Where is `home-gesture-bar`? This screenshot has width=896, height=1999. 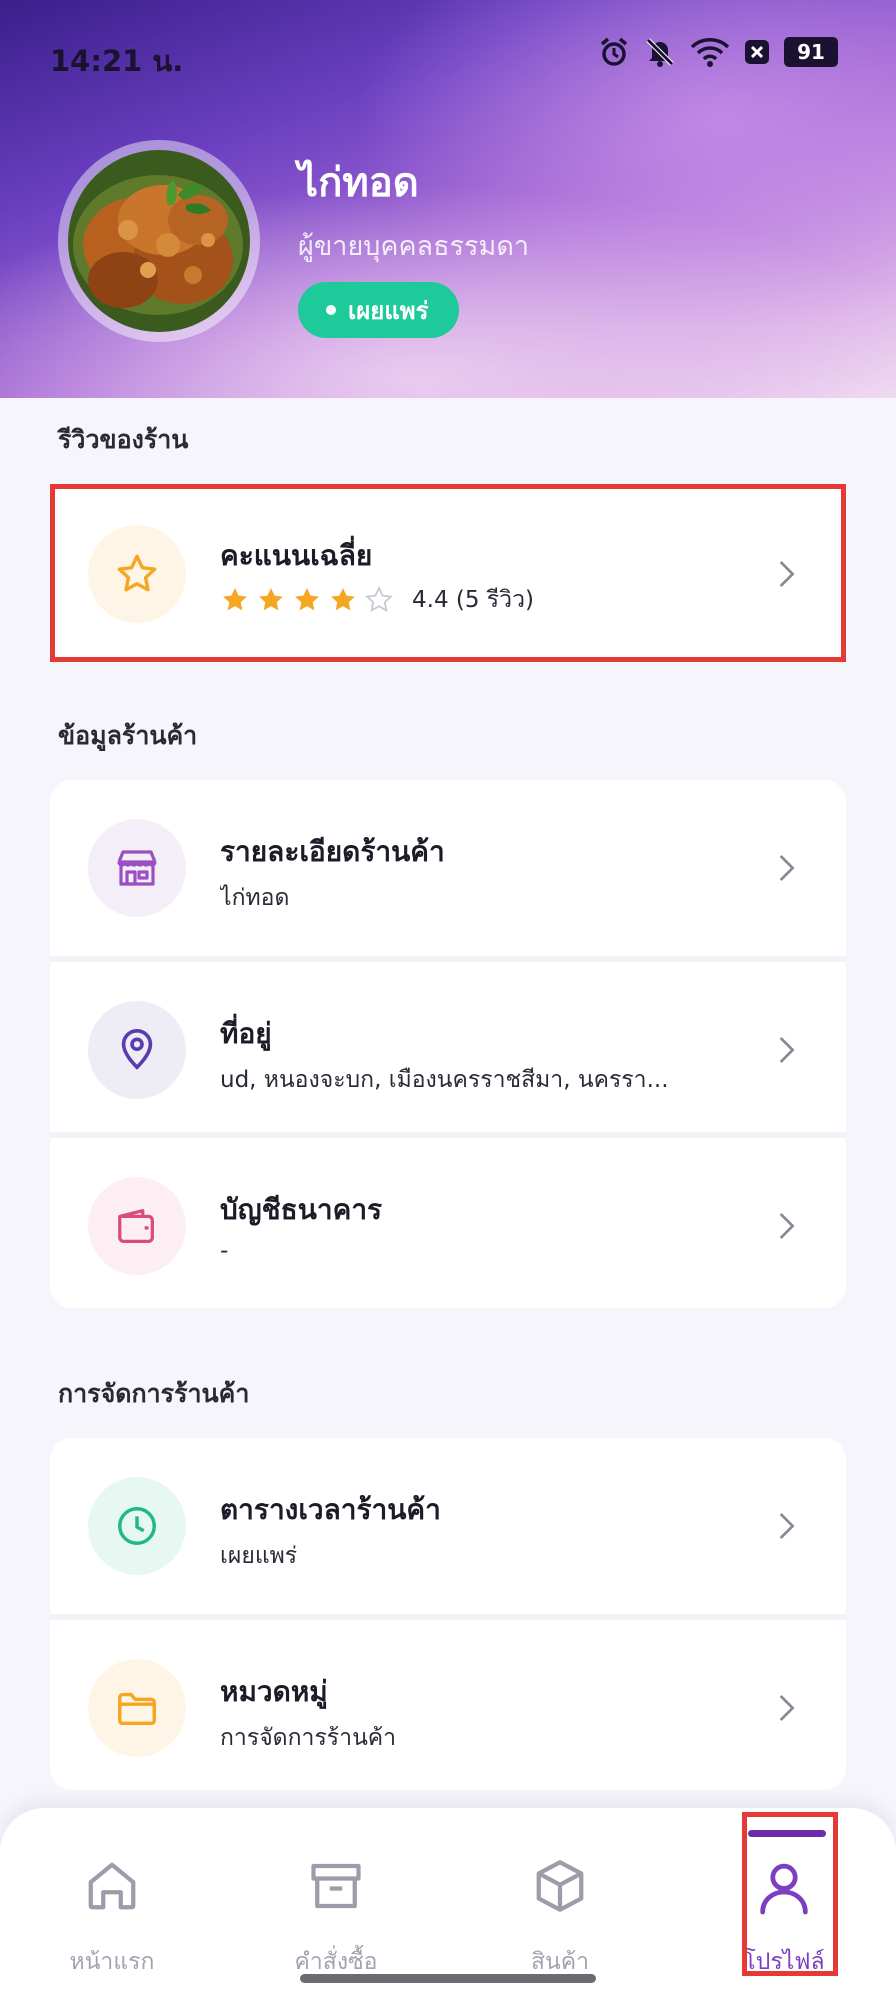 home-gesture-bar is located at coordinates (448, 1978).